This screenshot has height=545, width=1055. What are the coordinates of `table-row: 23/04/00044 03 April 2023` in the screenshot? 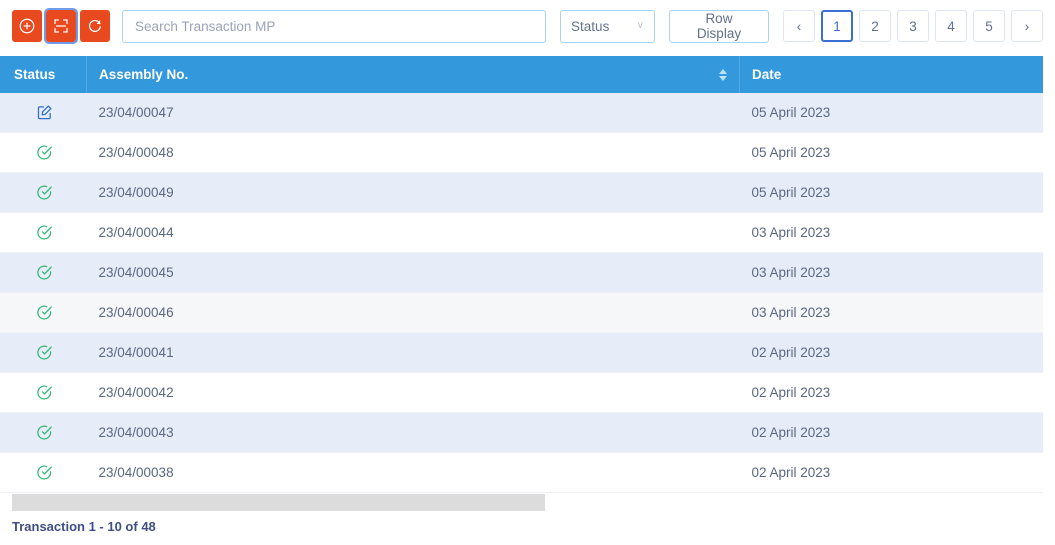 It's located at (521, 232).